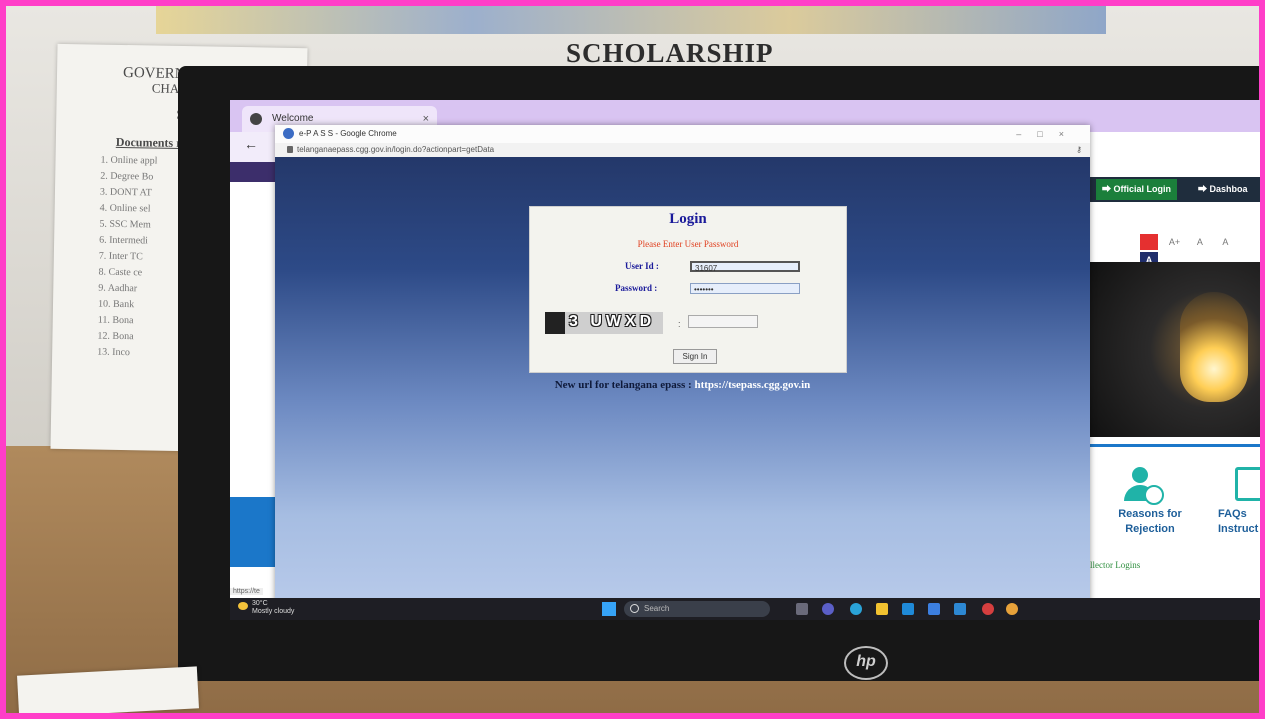  Describe the element at coordinates (908, 609) in the screenshot. I see `store-icon` at that location.